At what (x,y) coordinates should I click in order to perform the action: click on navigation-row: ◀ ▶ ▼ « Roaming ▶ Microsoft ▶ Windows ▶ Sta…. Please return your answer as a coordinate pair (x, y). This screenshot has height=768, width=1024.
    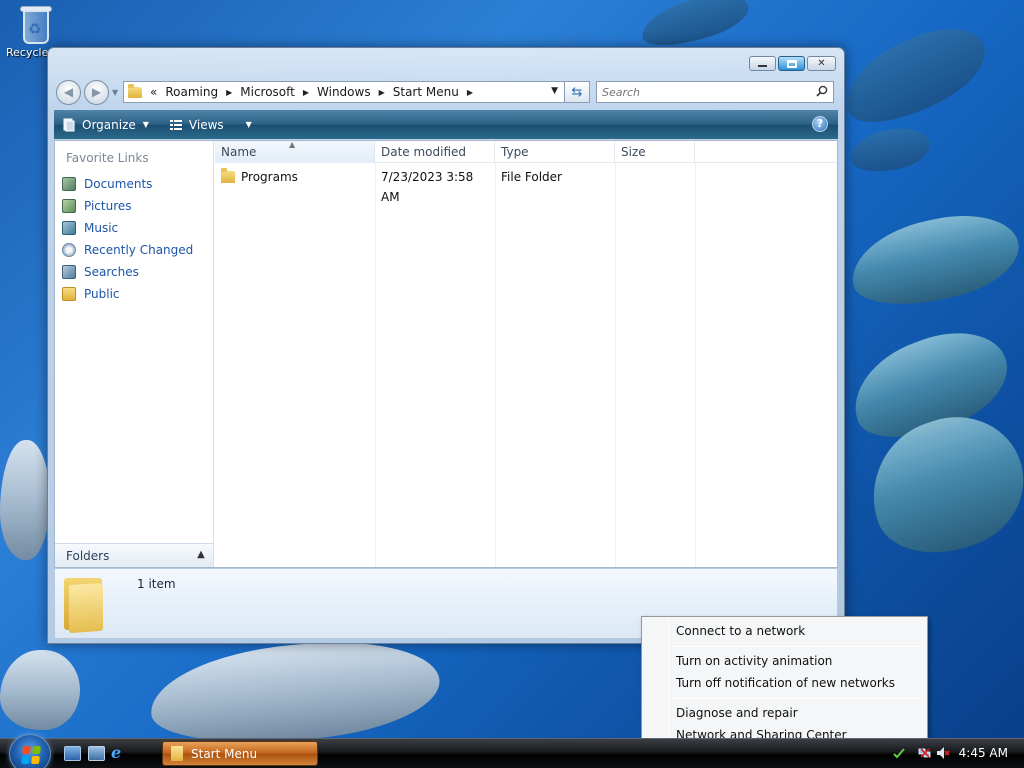
    Looking at the image, I should click on (446, 92).